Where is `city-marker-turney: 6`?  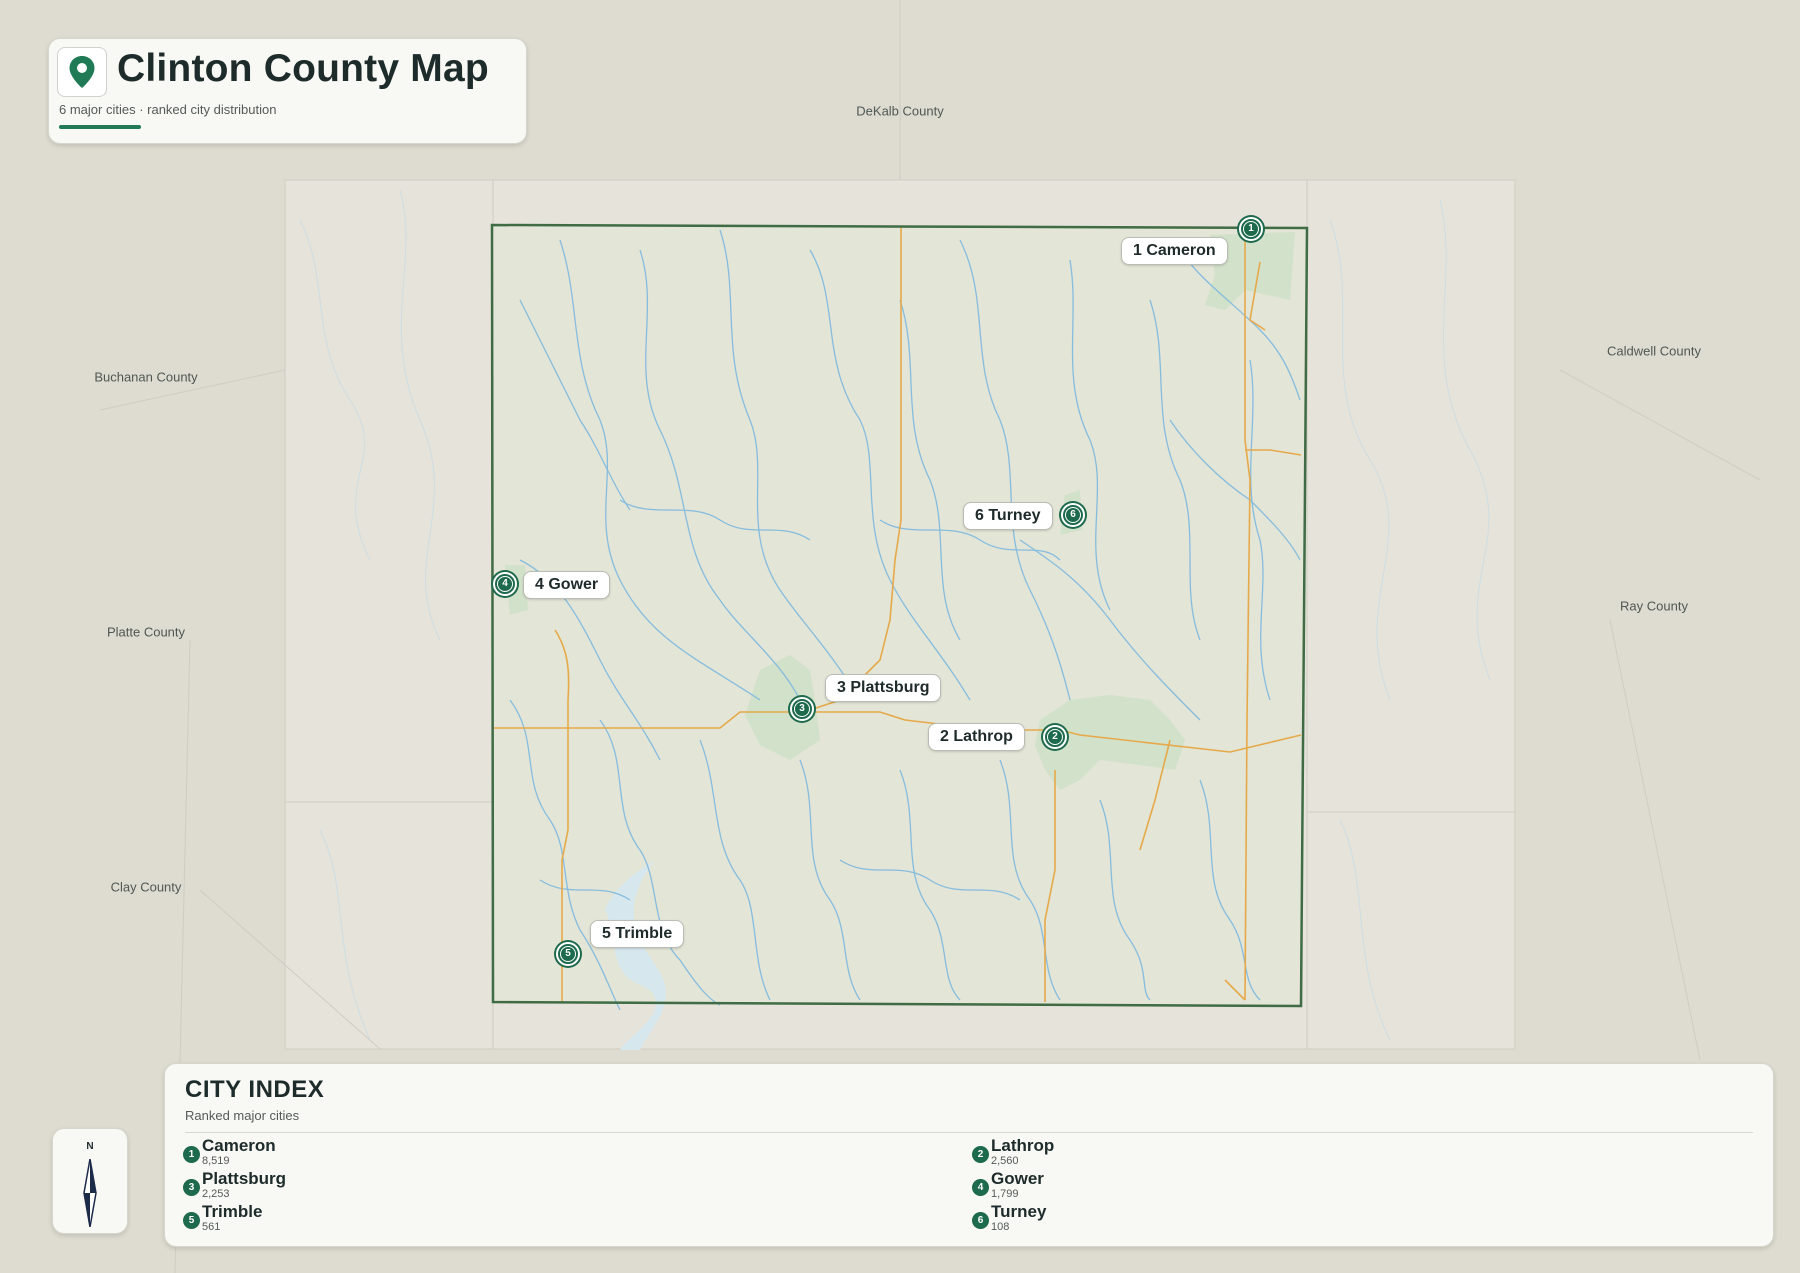
city-marker-turney: 6 is located at coordinates (1073, 515).